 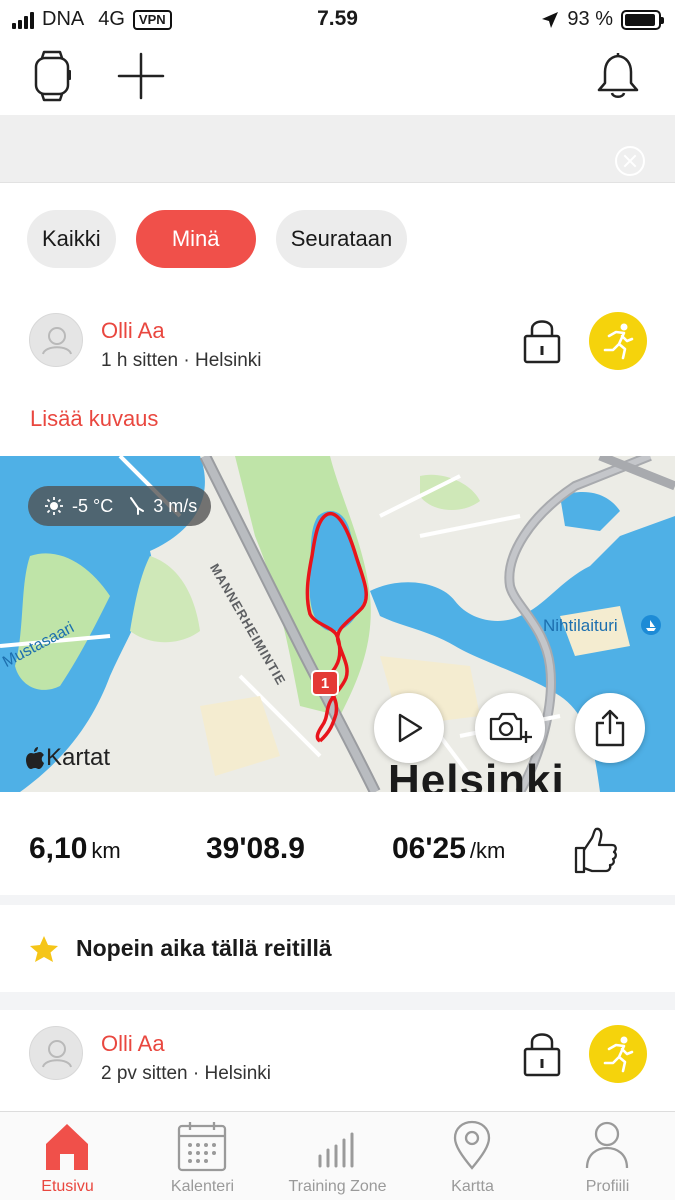 I want to click on ferry-icon, so click(x=651, y=625).